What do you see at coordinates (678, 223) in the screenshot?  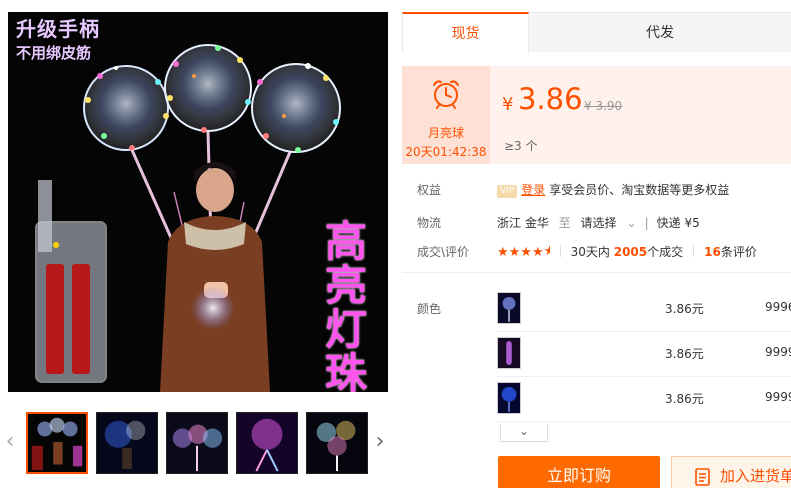 I see `shipping-fee: 快递 ¥5` at bounding box center [678, 223].